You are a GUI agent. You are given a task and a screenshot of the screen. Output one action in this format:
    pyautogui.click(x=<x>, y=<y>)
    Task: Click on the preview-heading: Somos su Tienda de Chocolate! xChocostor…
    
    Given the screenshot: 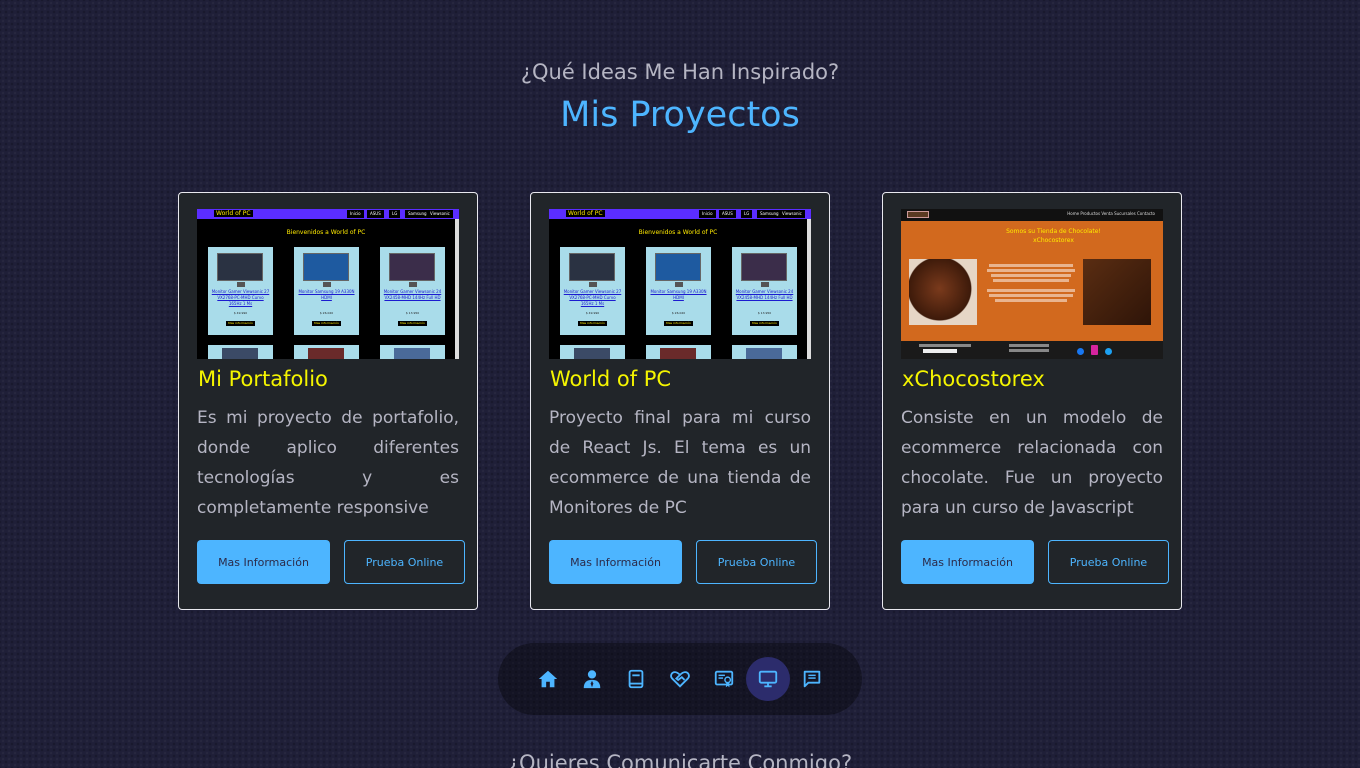 What is the action you would take?
    pyautogui.click(x=1053, y=236)
    